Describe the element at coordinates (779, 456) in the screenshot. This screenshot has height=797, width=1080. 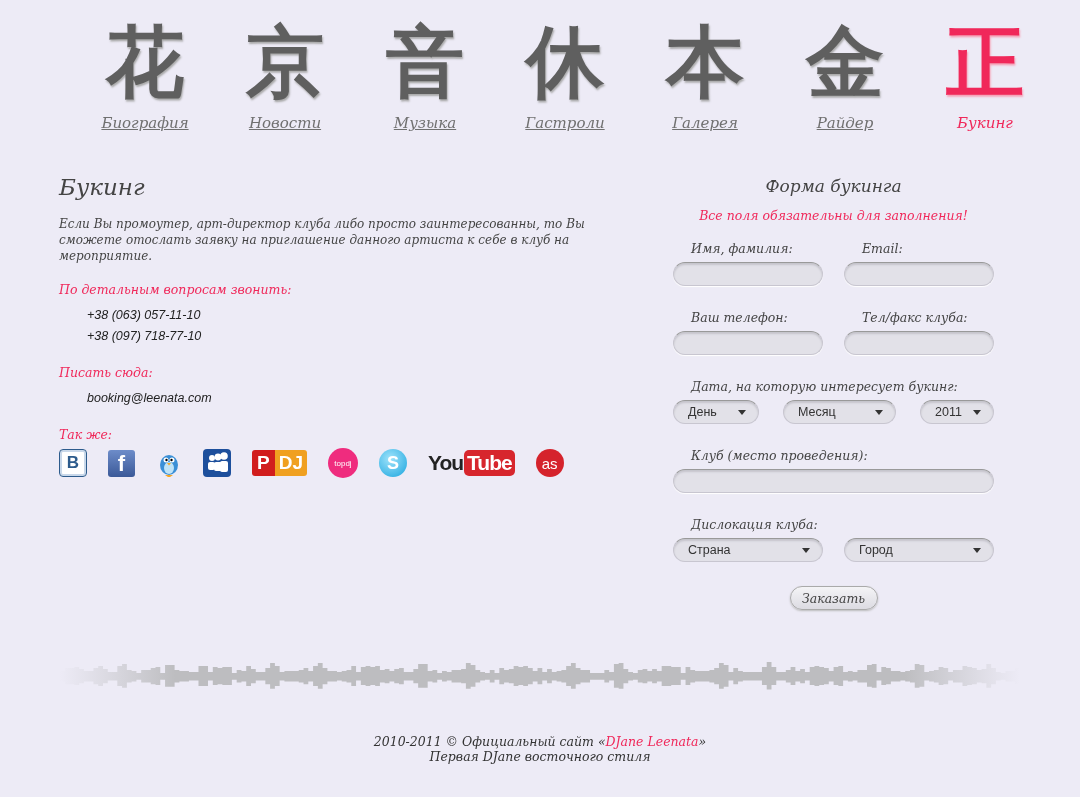
I see `field-label: Клуб (место проведения):` at that location.